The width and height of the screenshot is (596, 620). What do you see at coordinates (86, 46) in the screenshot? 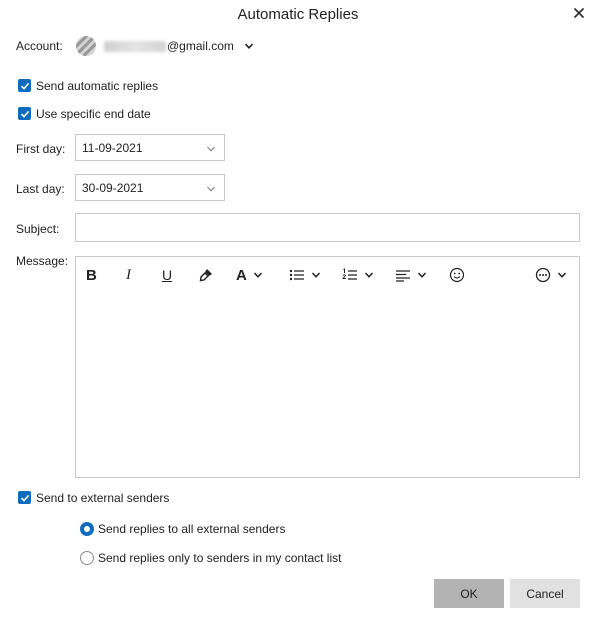
I see `avatar` at bounding box center [86, 46].